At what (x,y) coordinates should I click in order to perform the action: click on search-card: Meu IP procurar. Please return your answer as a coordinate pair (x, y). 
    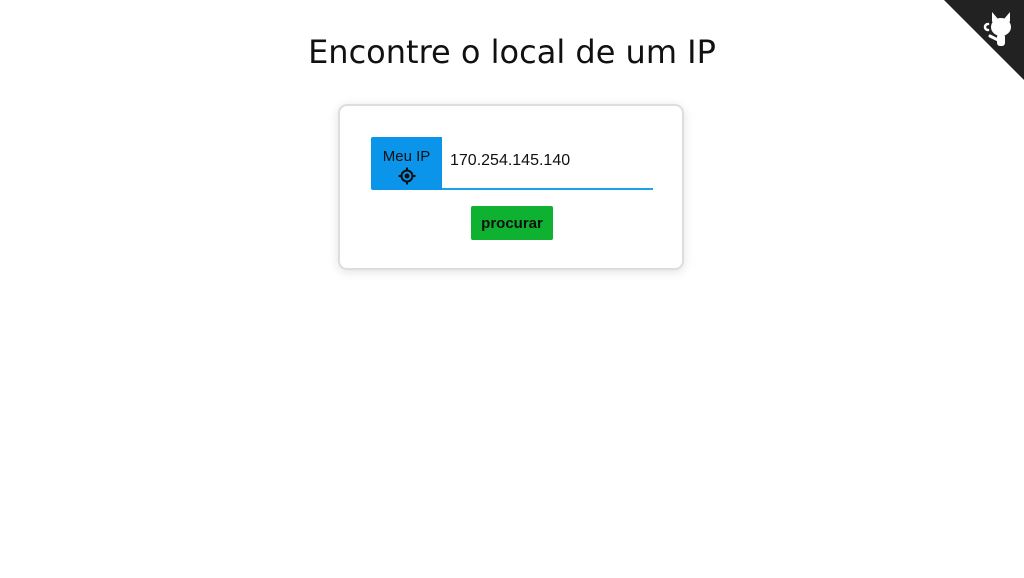
    Looking at the image, I should click on (511, 187).